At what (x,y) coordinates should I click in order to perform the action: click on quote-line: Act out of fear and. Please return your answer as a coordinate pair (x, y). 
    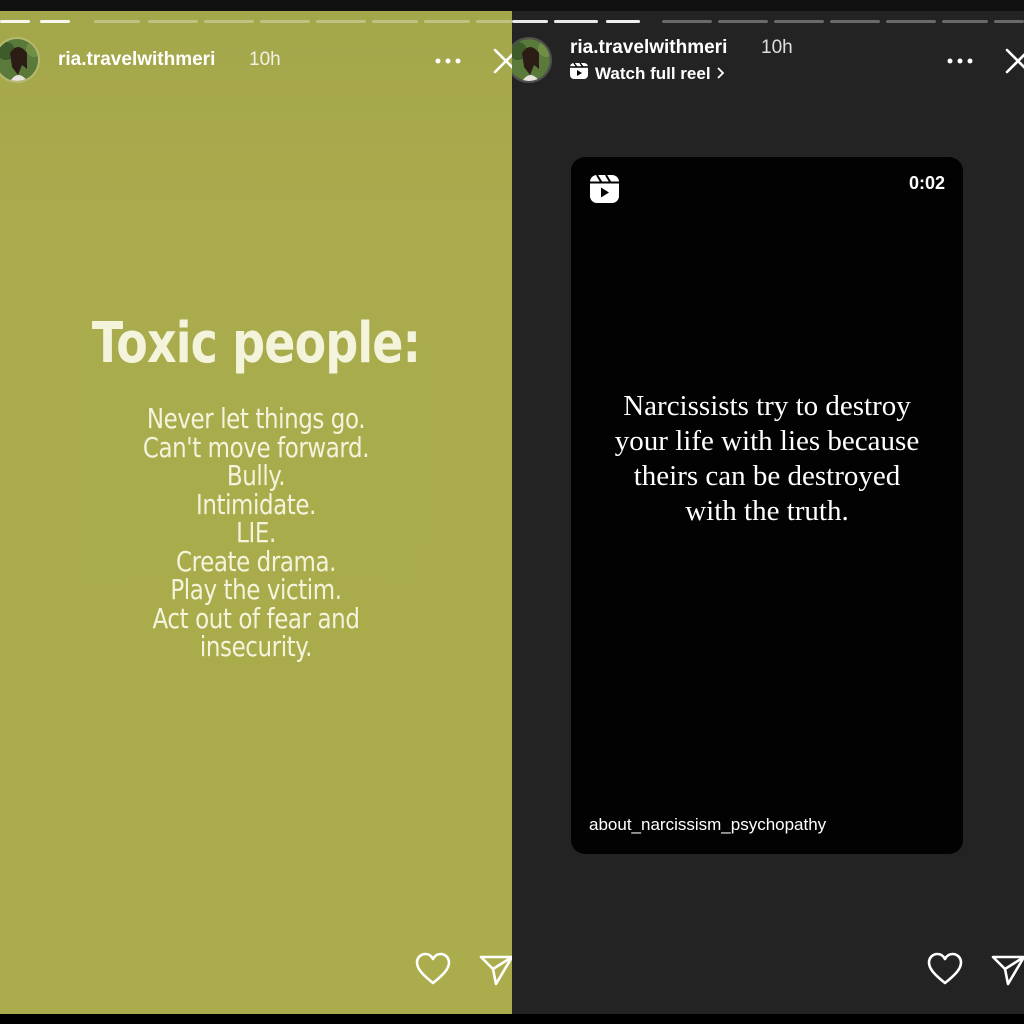
    Looking at the image, I should click on (256, 618).